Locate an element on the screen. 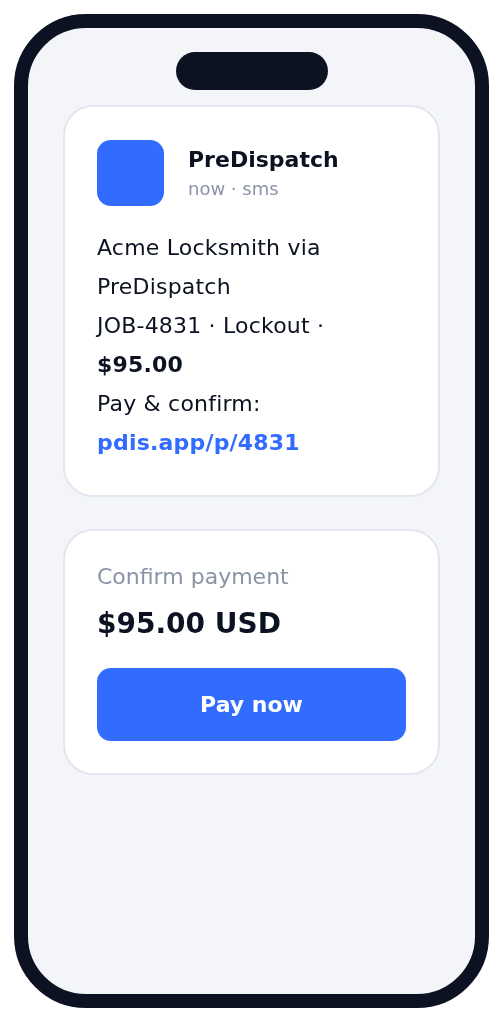 This screenshot has height=1024, width=503. pay-button: Pay now is located at coordinates (251, 704).